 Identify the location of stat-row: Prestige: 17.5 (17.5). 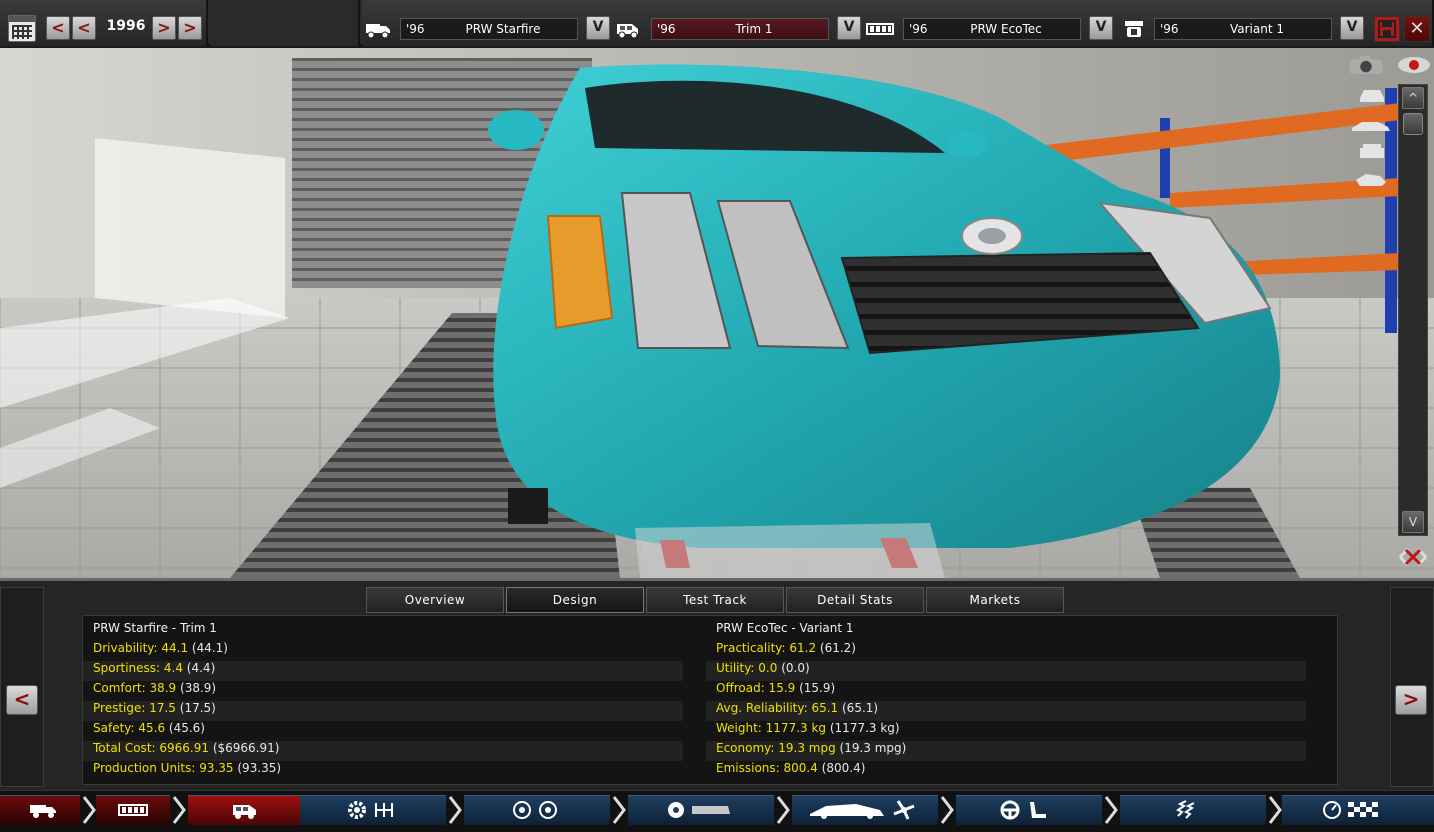
(383, 711).